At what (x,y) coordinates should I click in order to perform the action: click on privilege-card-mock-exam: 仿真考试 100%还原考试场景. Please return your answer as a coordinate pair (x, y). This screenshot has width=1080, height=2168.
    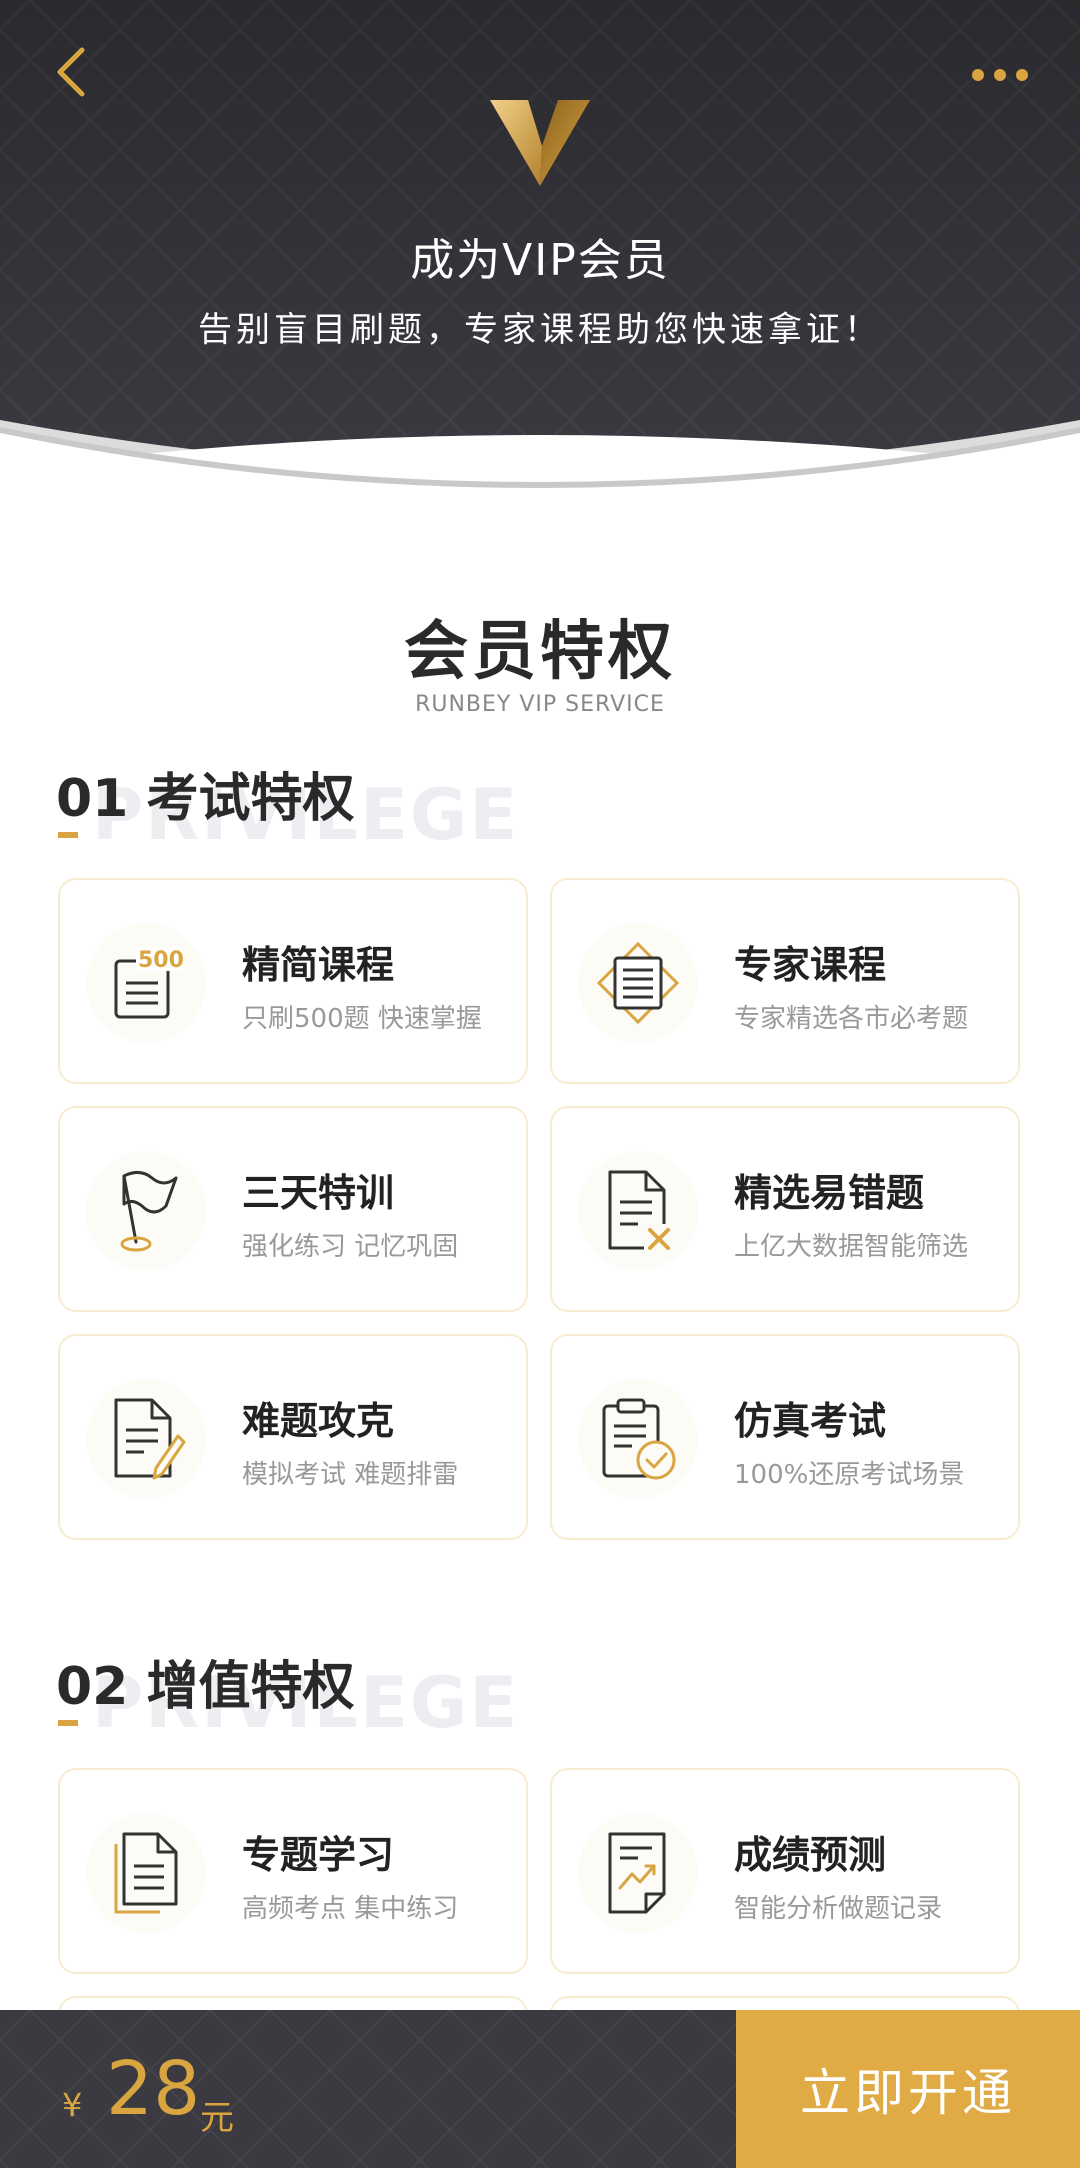
    Looking at the image, I should click on (785, 1437).